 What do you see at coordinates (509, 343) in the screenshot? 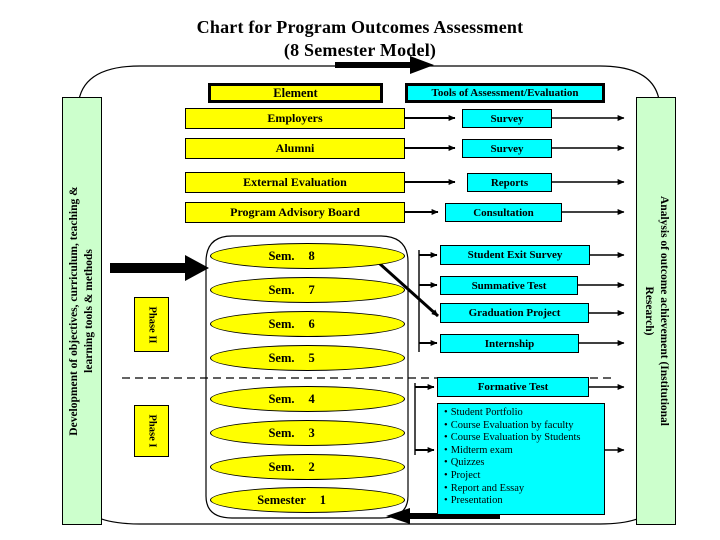
I see `tool-internship: Internship` at bounding box center [509, 343].